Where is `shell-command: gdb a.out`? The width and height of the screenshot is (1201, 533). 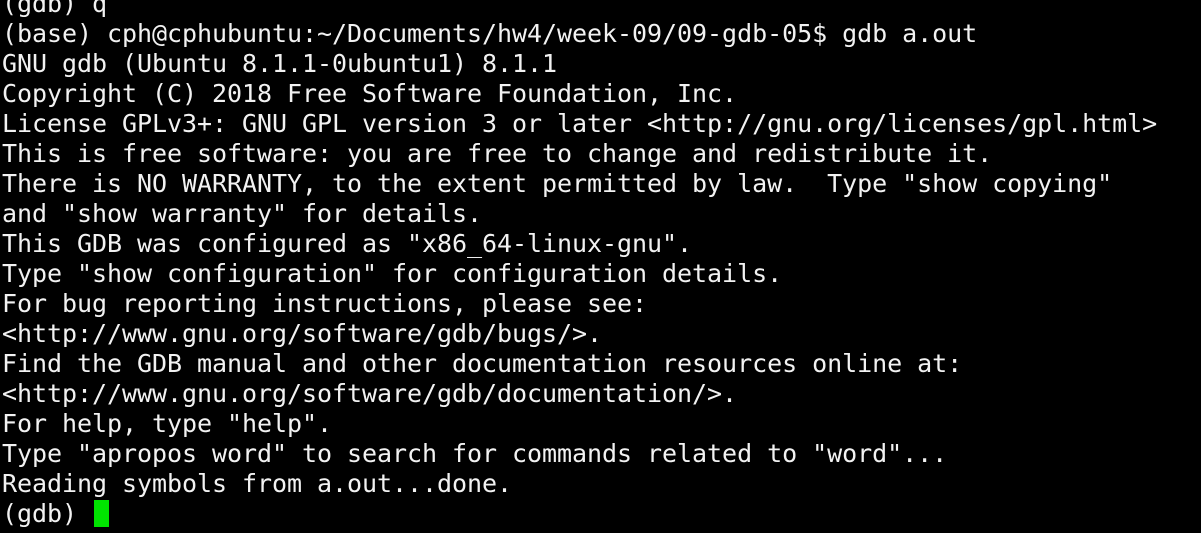 shell-command: gdb a.out is located at coordinates (910, 33).